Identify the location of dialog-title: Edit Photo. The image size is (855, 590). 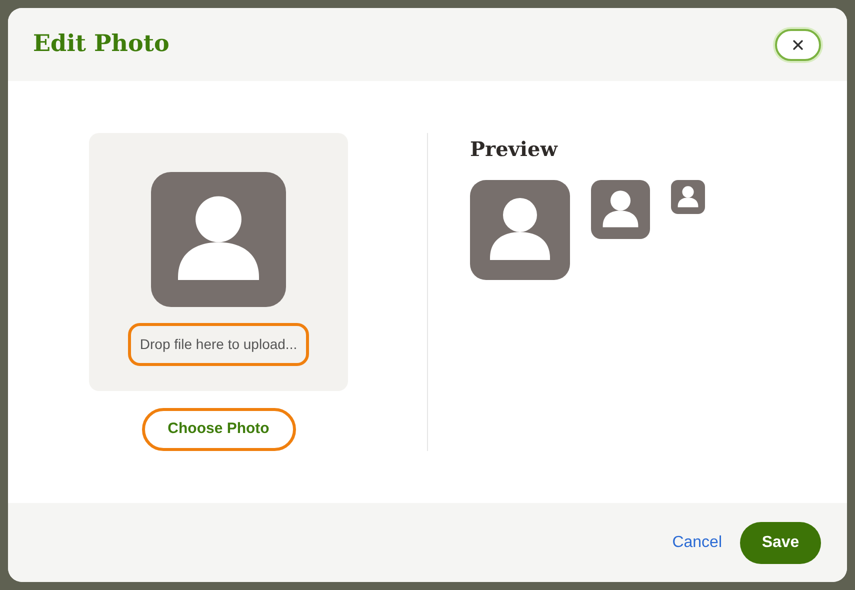
(101, 44).